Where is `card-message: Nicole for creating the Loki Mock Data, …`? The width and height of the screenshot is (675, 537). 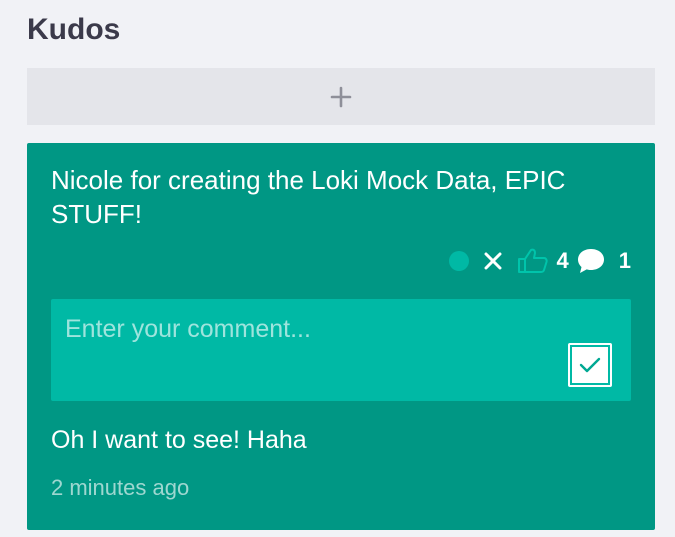 card-message: Nicole for creating the Loki Mock Data, … is located at coordinates (308, 197).